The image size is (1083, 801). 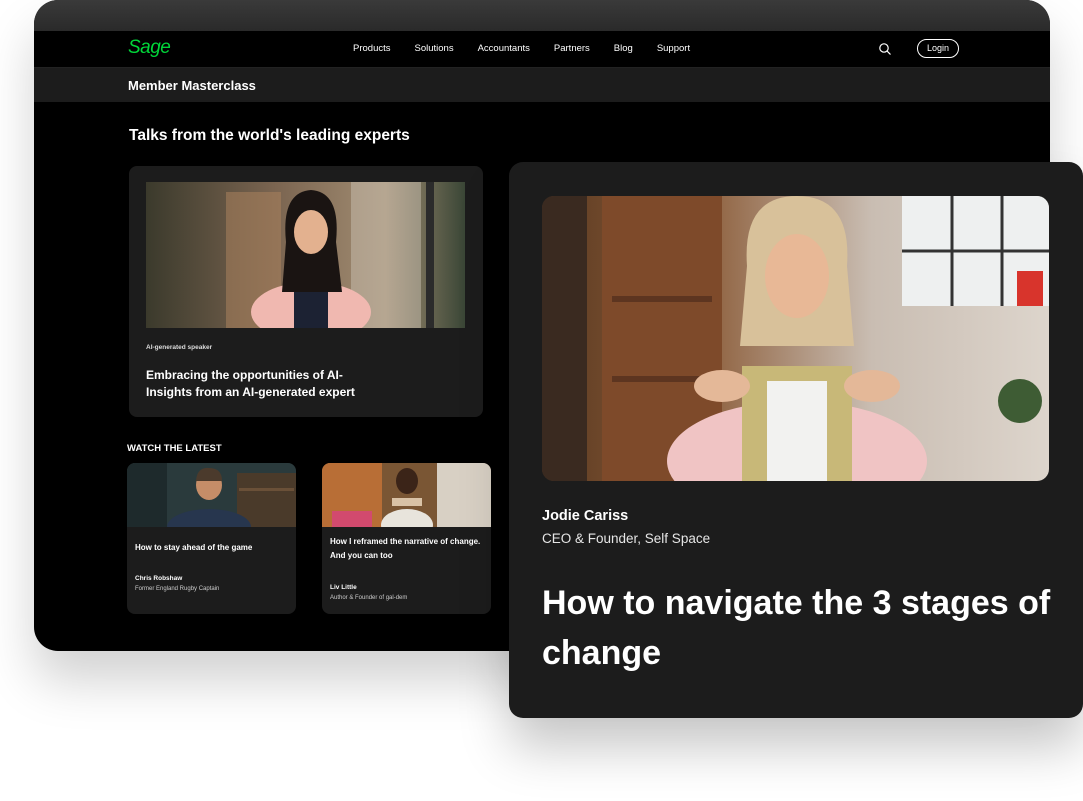 I want to click on nav-item-solutions: Solutions, so click(x=434, y=48).